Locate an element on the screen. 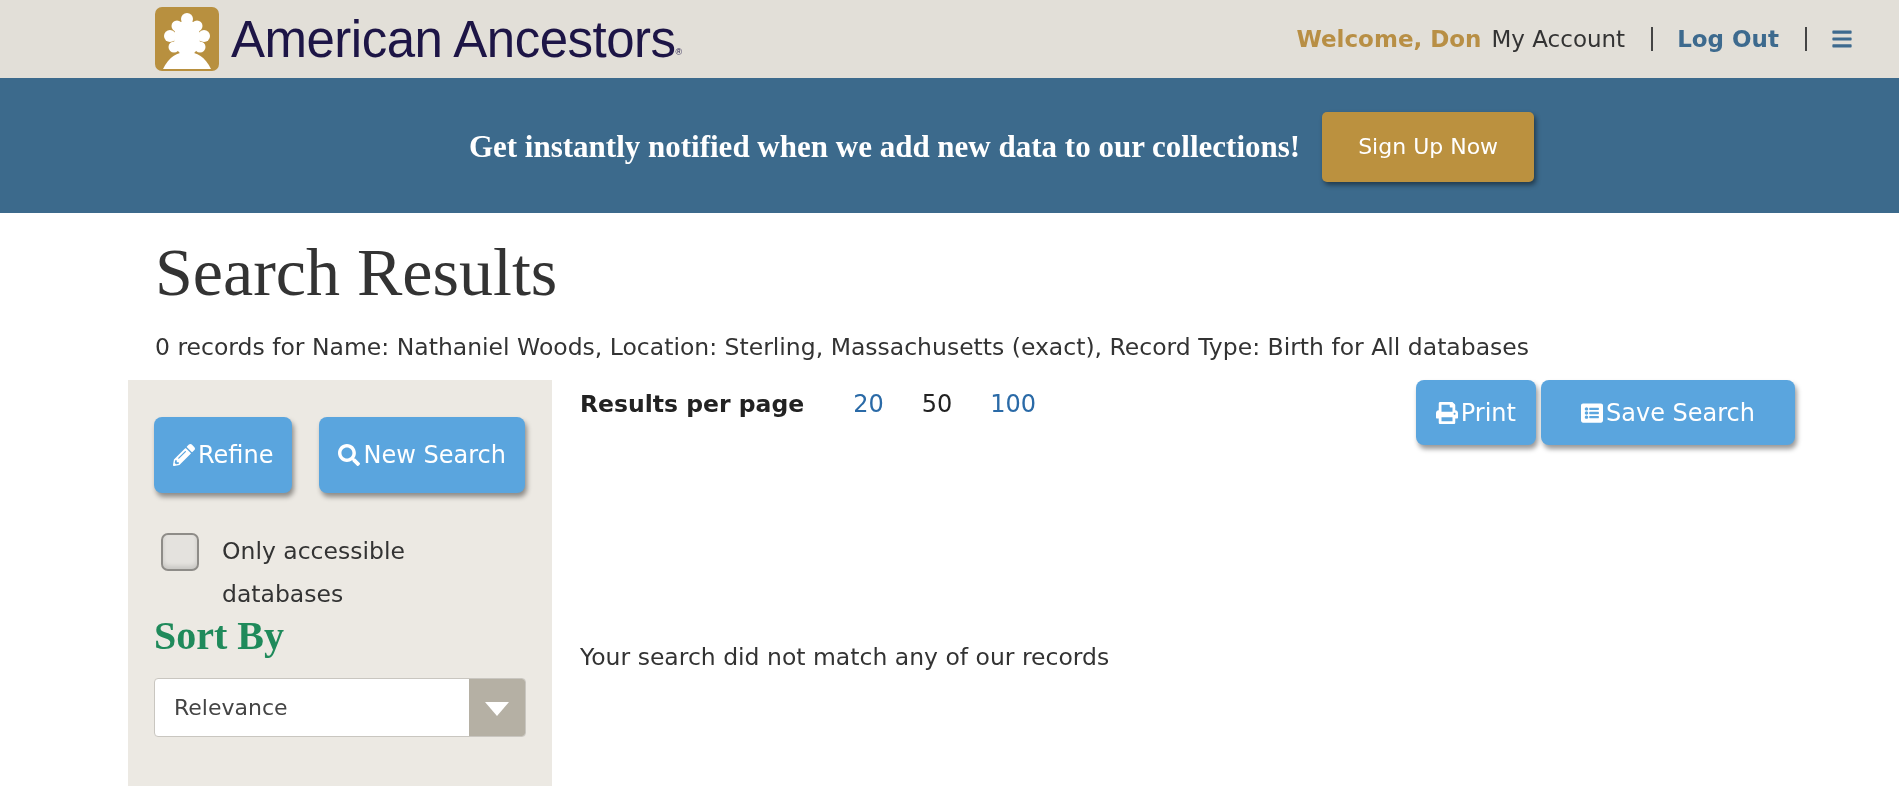  page-size-option: 20 is located at coordinates (868, 404).